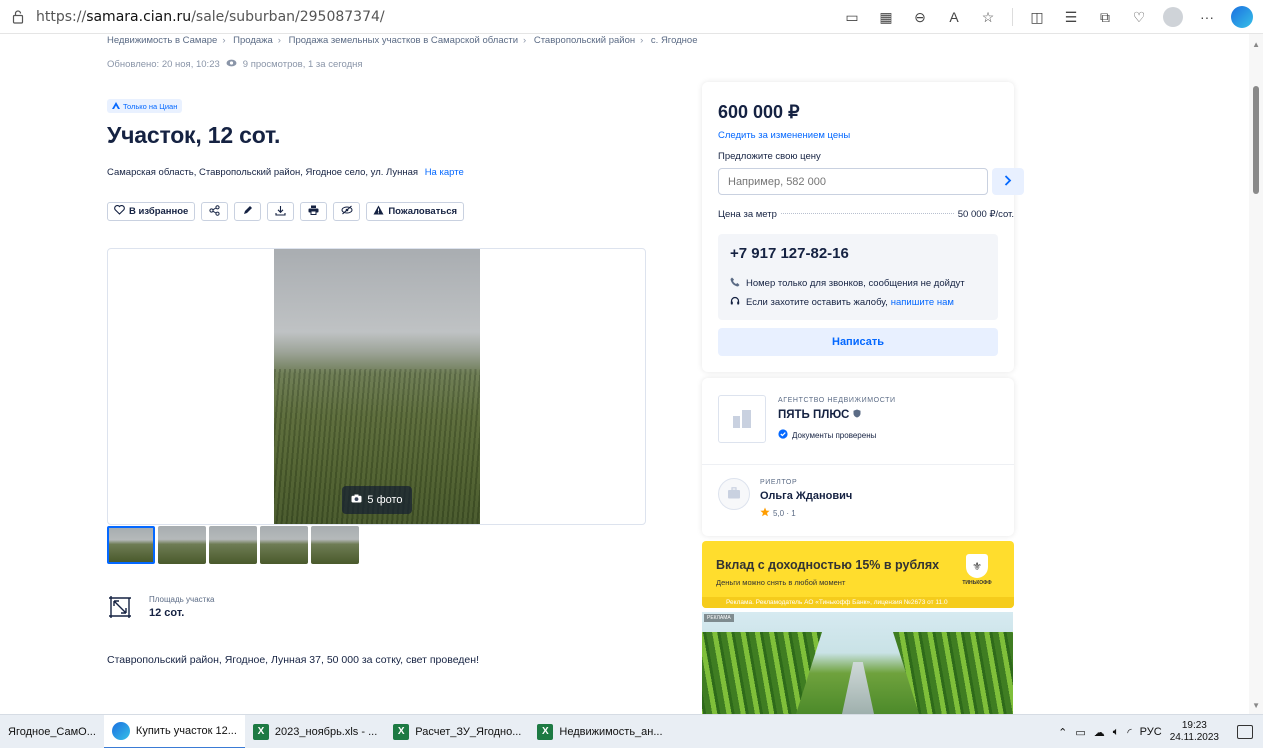 The height and width of the screenshot is (748, 1263). What do you see at coordinates (215, 211) in the screenshot?
I see `share-button` at bounding box center [215, 211].